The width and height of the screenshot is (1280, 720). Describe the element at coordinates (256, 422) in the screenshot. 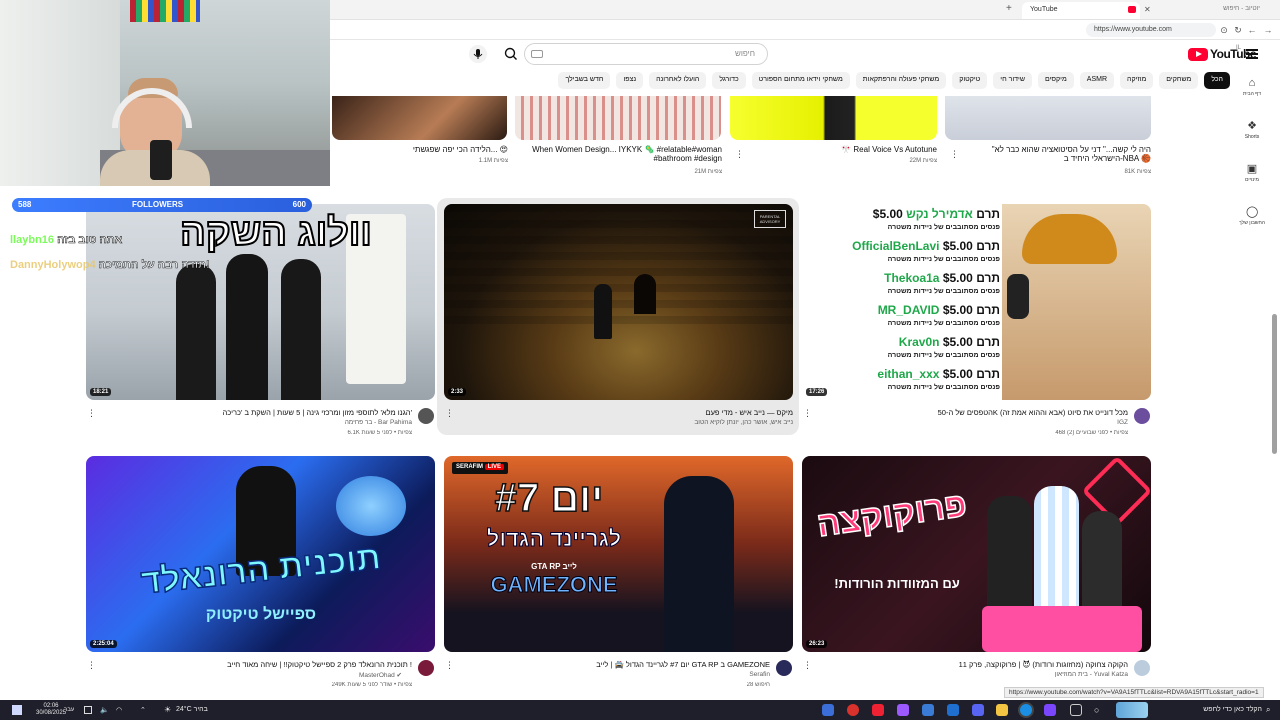

I see `channel-name: בר פחימה - Bar Pahima` at that location.